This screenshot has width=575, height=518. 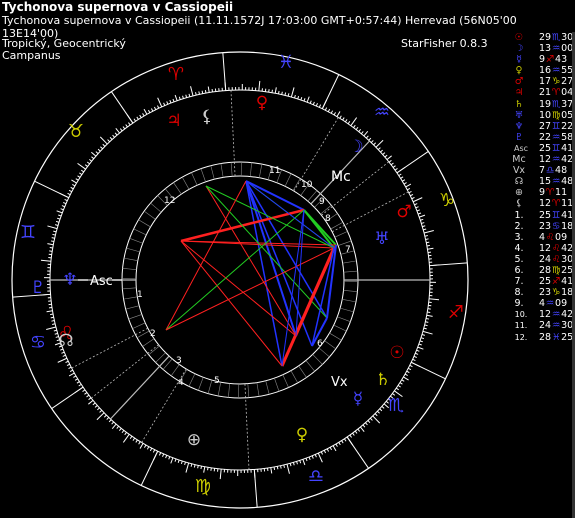 What do you see at coordinates (519, 293) in the screenshot?
I see `house-8: 8.` at bounding box center [519, 293].